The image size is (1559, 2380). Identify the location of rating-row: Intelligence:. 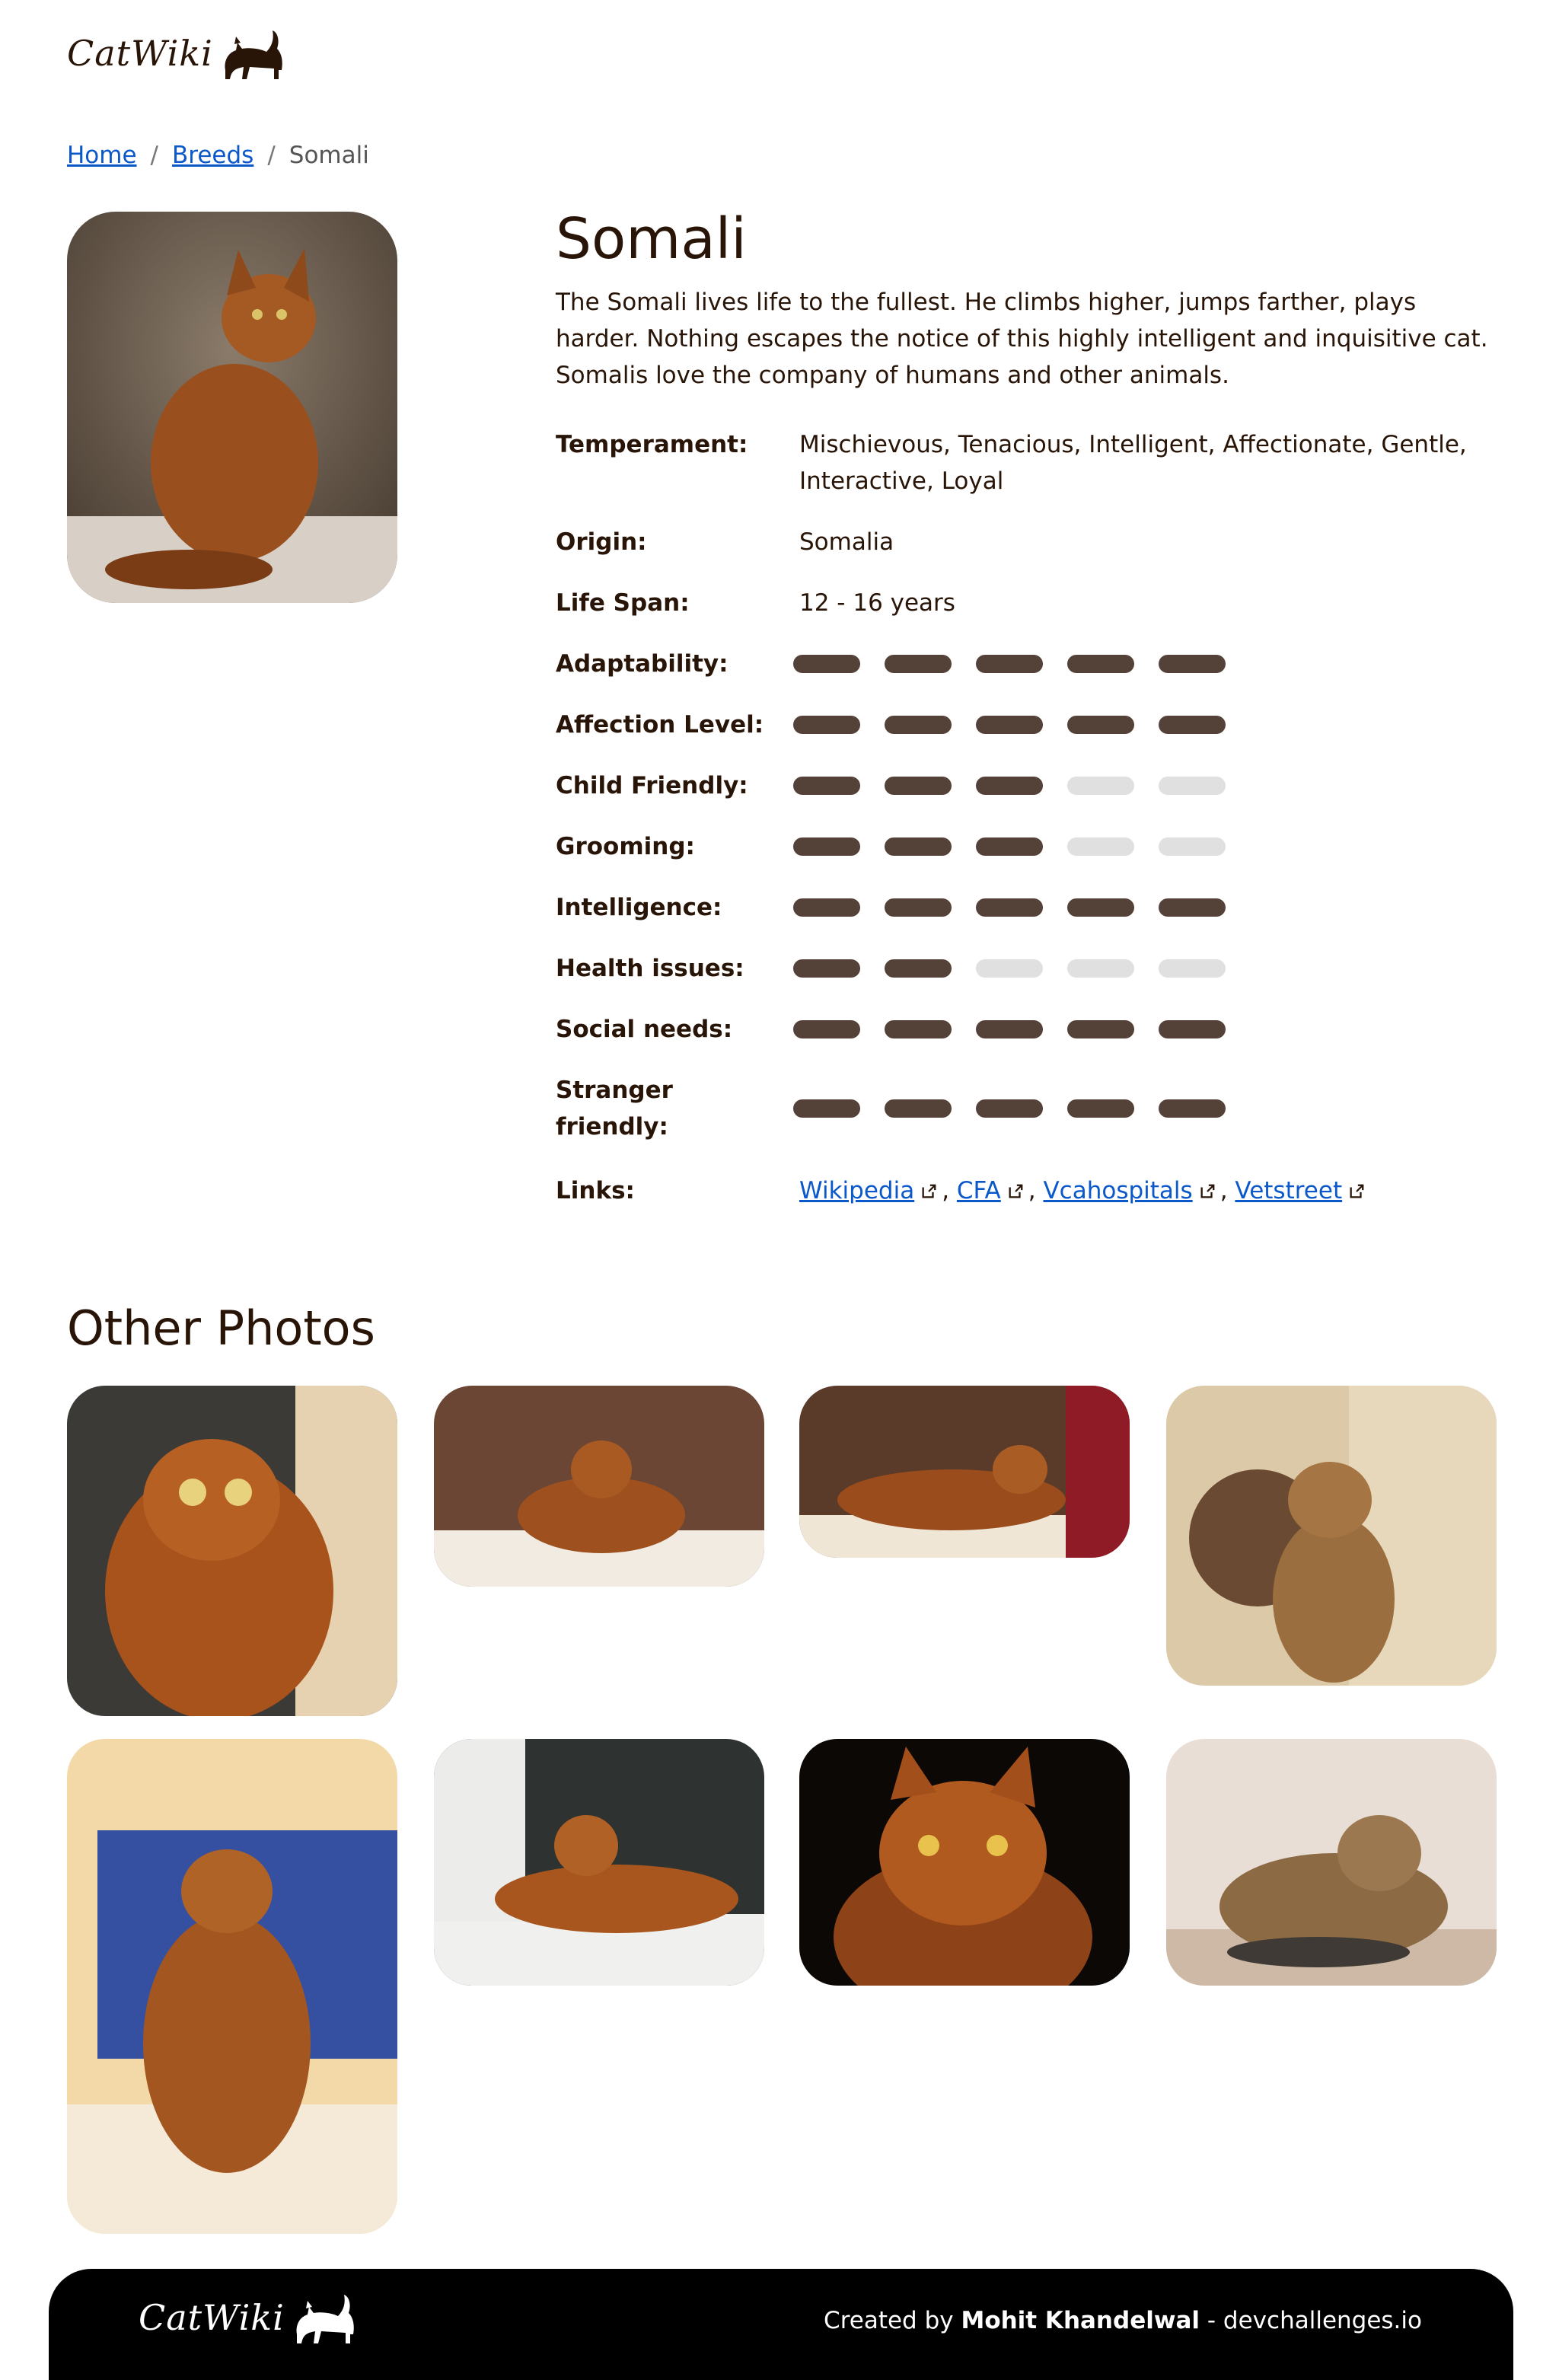
(1028, 907).